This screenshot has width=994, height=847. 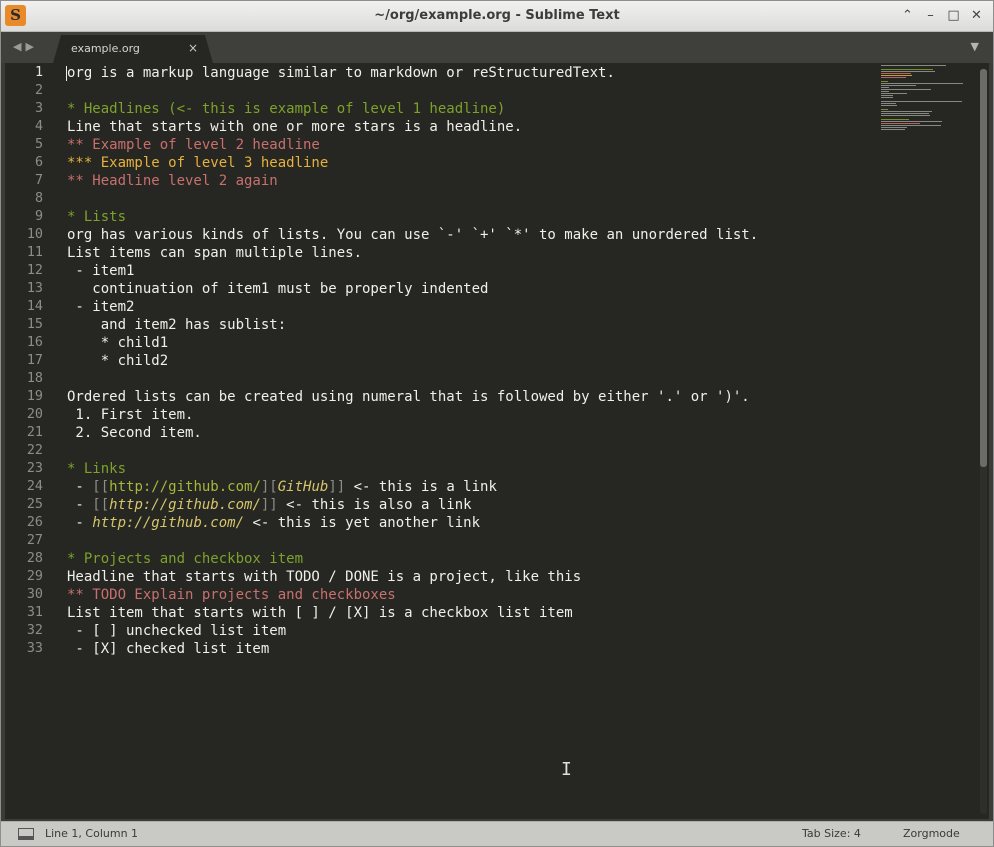 I want to click on line-number: 23, so click(x=34, y=468).